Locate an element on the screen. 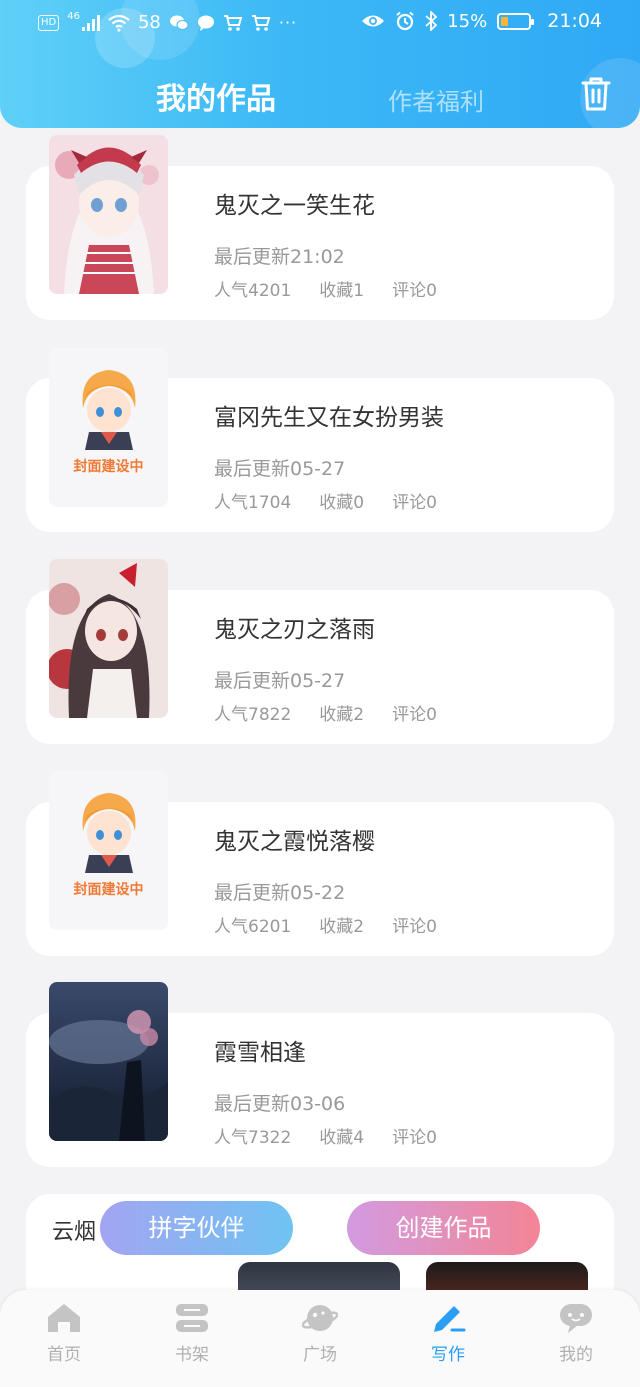  notification-count: 58 is located at coordinates (149, 22).